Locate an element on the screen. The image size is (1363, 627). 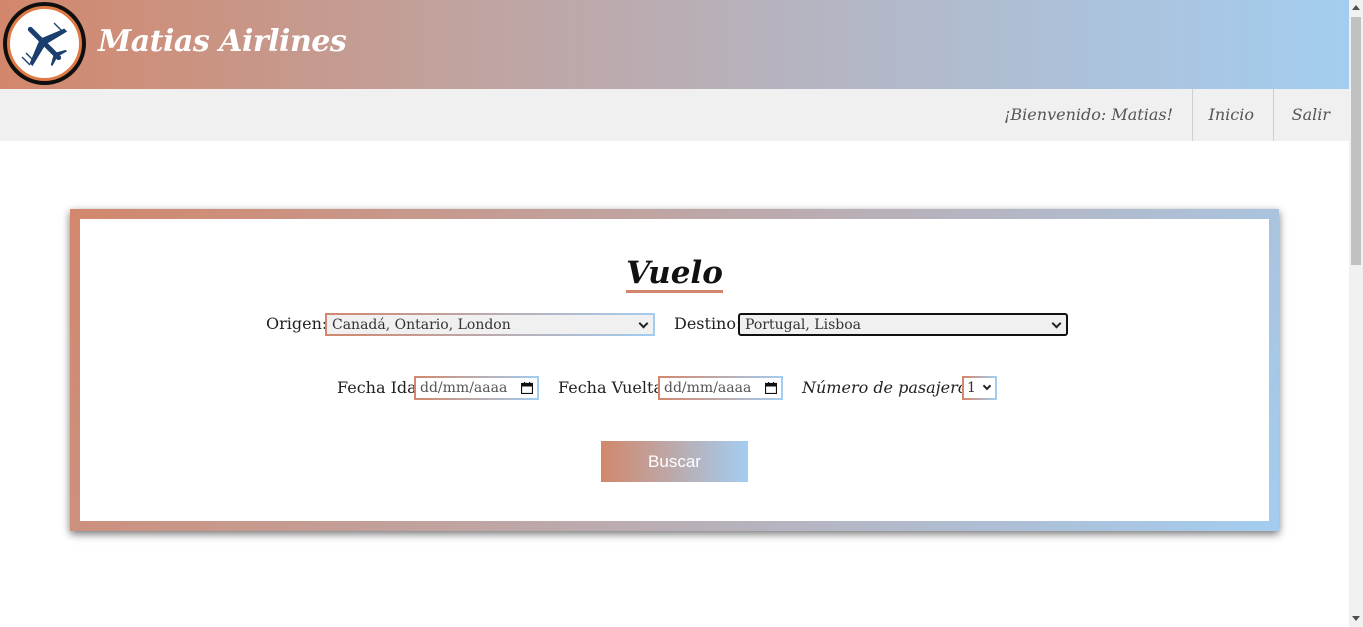
form-title: Vuelo is located at coordinates (674, 274).